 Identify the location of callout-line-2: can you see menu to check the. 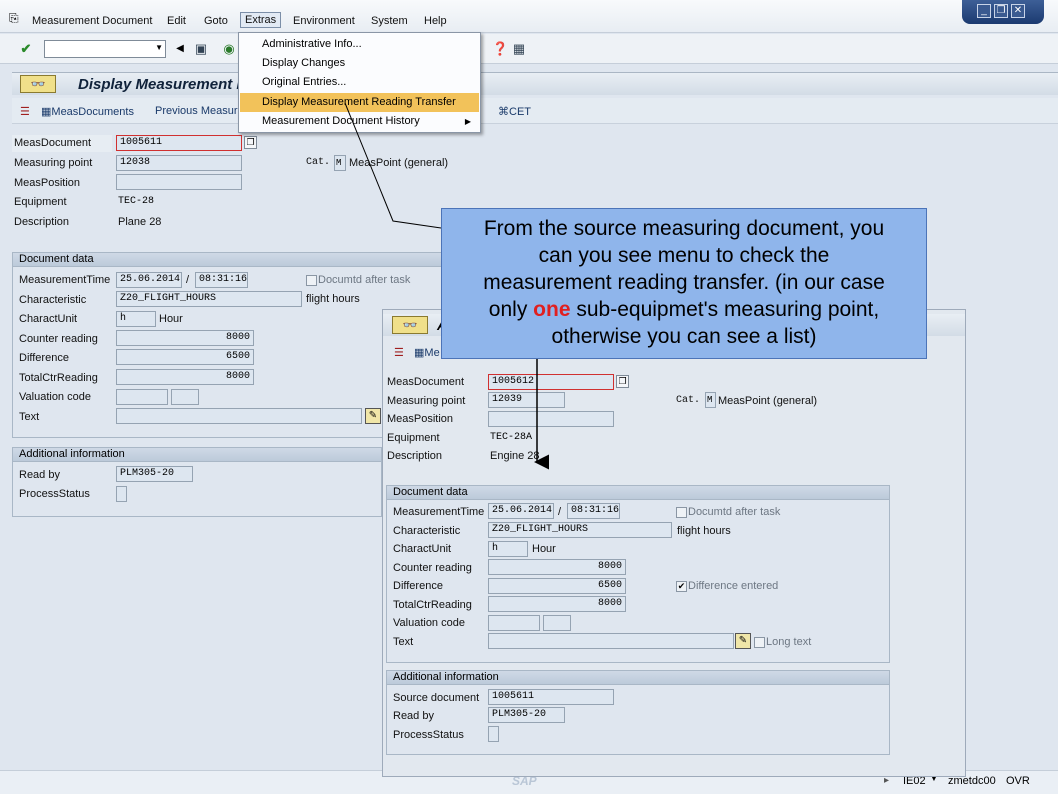
(684, 255).